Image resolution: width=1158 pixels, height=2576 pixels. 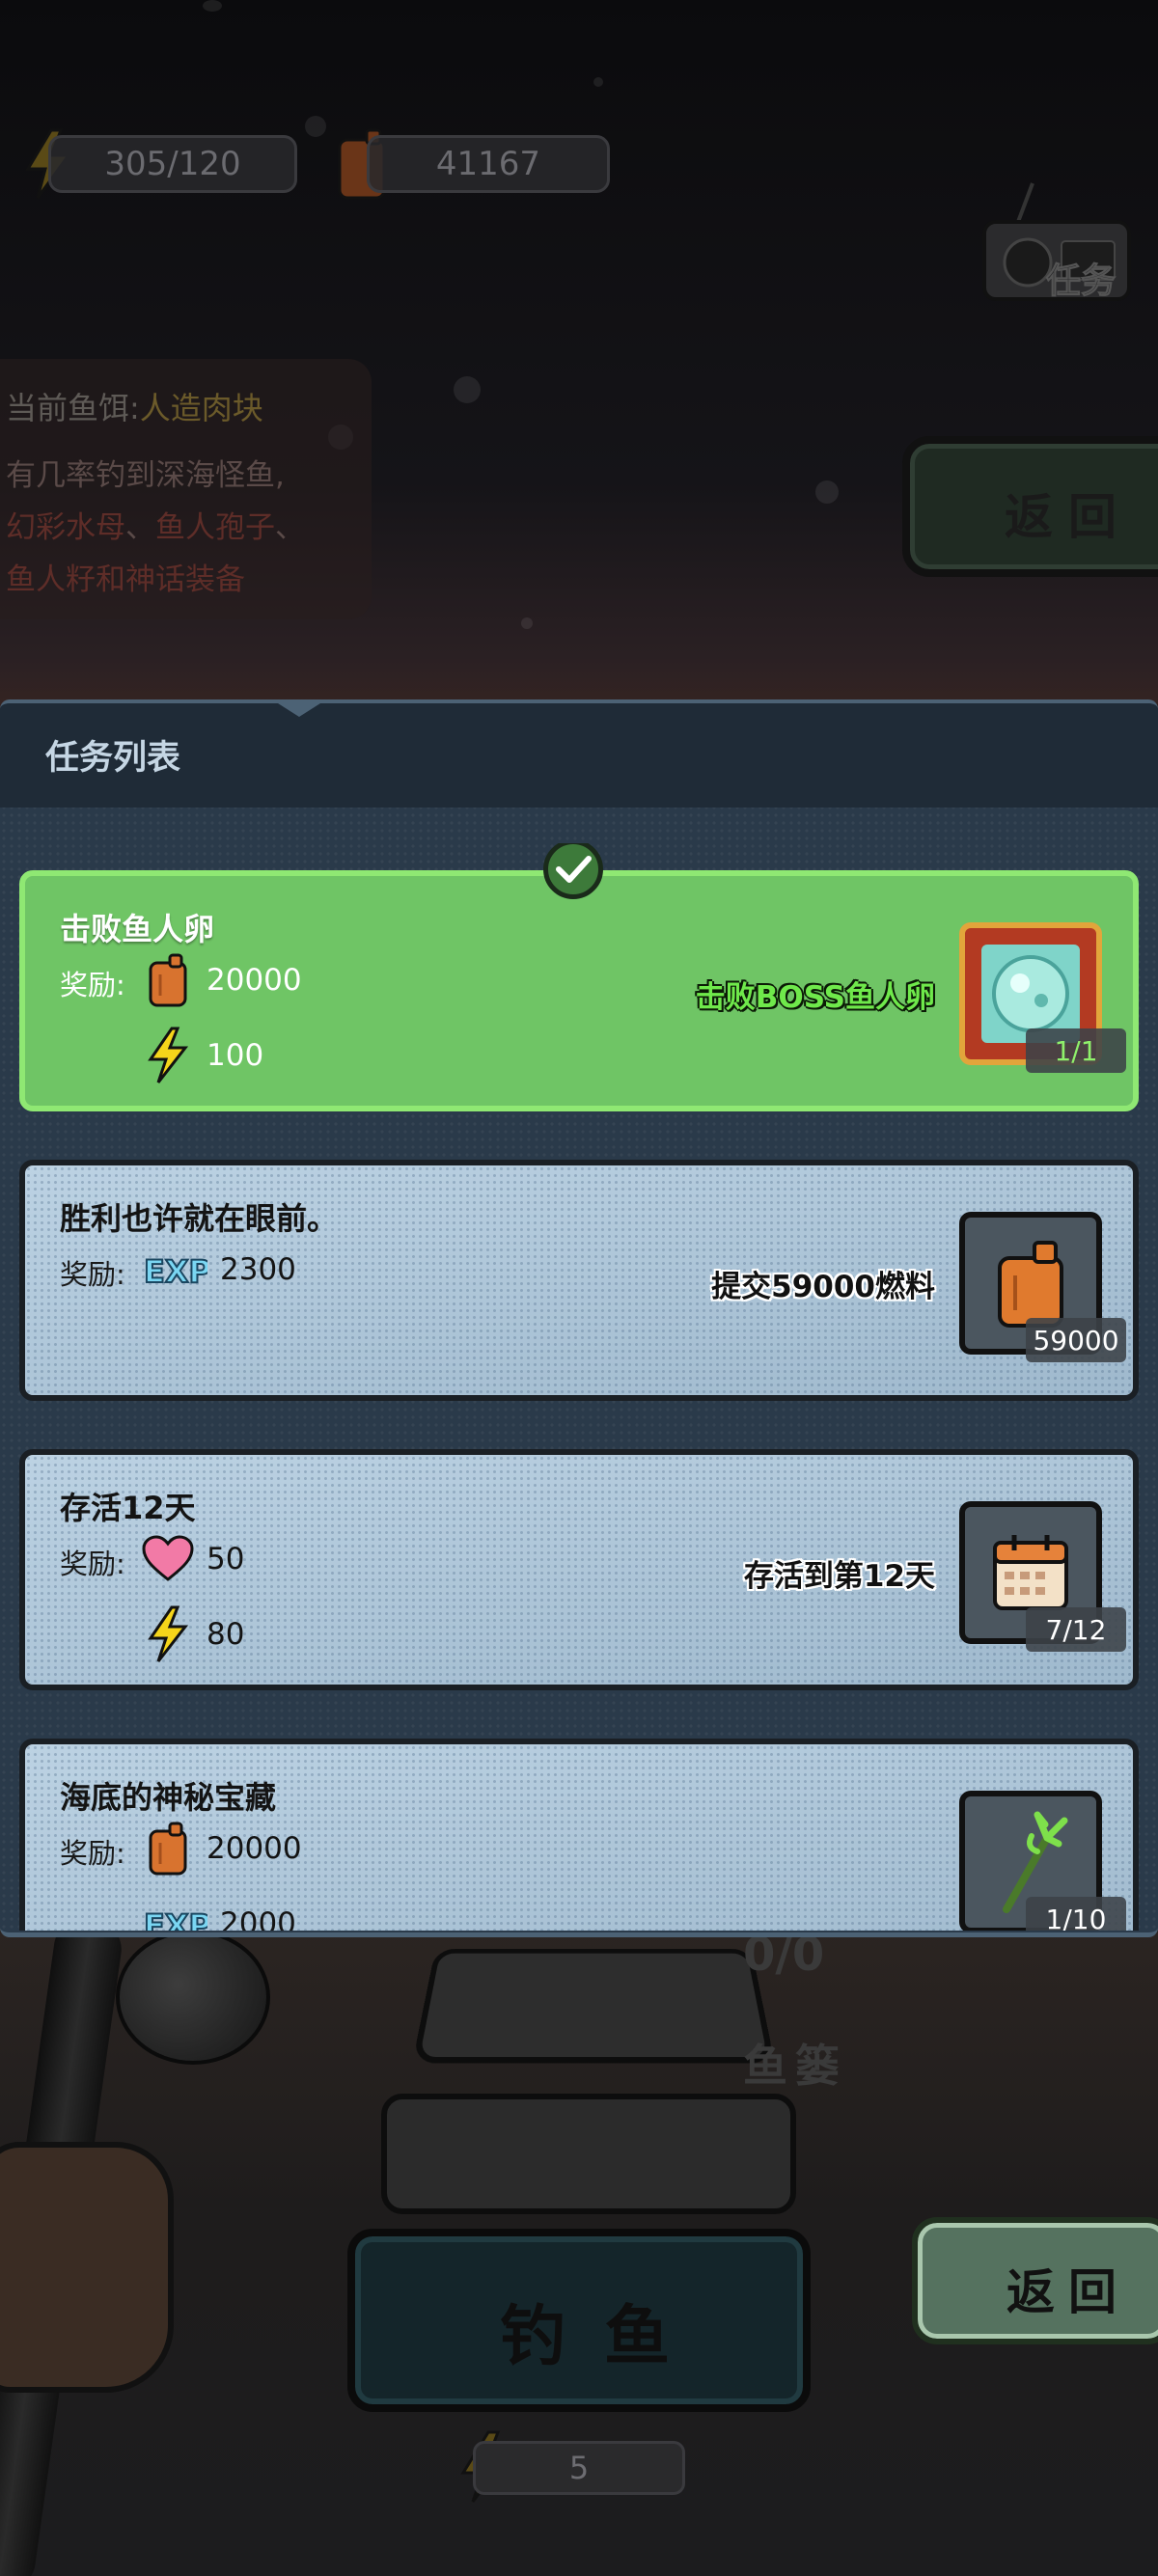 I want to click on reward-value: 2000, so click(x=258, y=1918).